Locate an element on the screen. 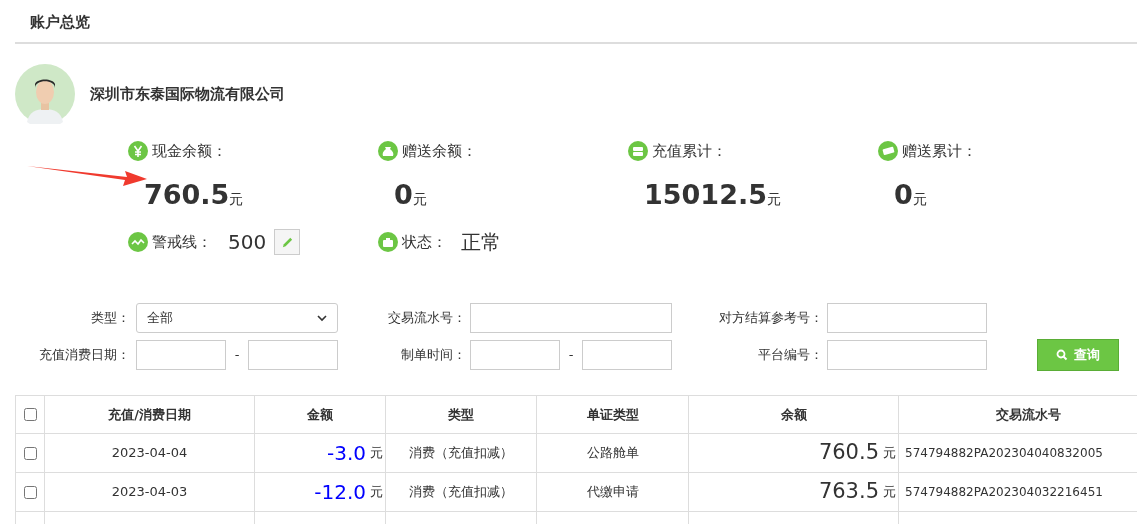 The height and width of the screenshot is (524, 1137). column-header: 交易流水号 is located at coordinates (1028, 414).